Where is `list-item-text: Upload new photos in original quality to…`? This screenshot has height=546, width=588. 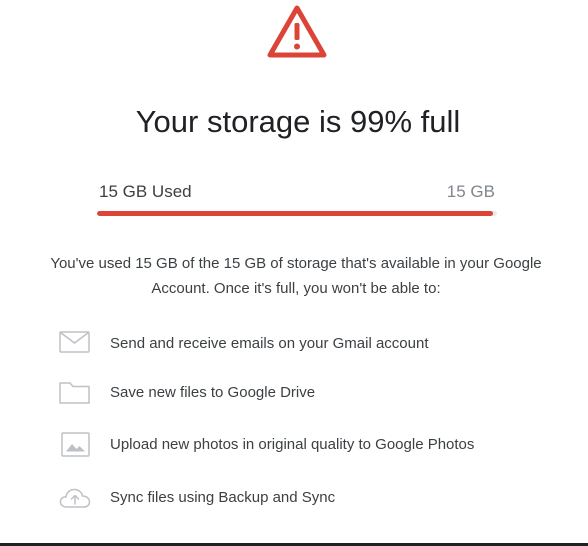
list-item-text: Upload new photos in original quality to… is located at coordinates (292, 444).